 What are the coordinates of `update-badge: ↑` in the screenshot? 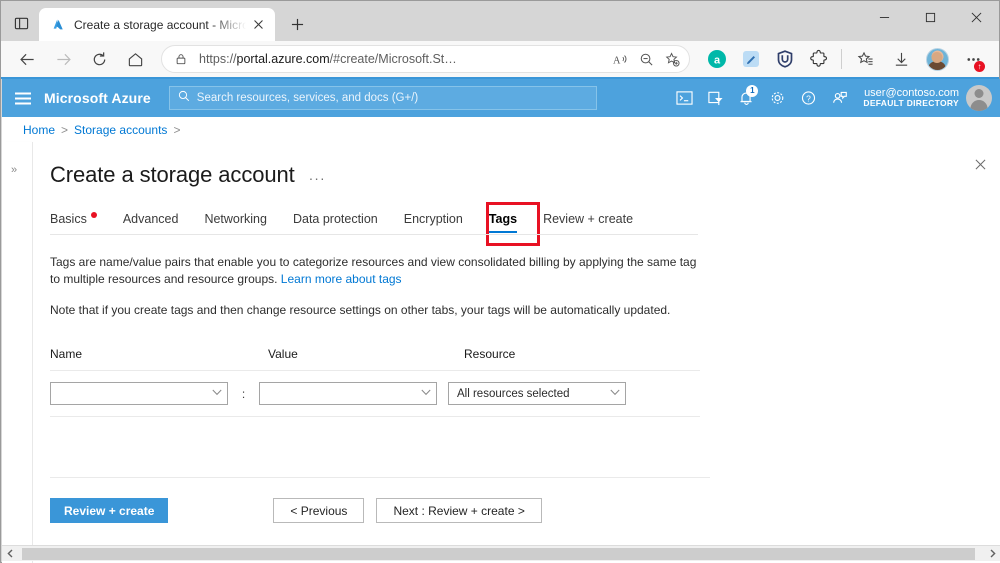 It's located at (979, 66).